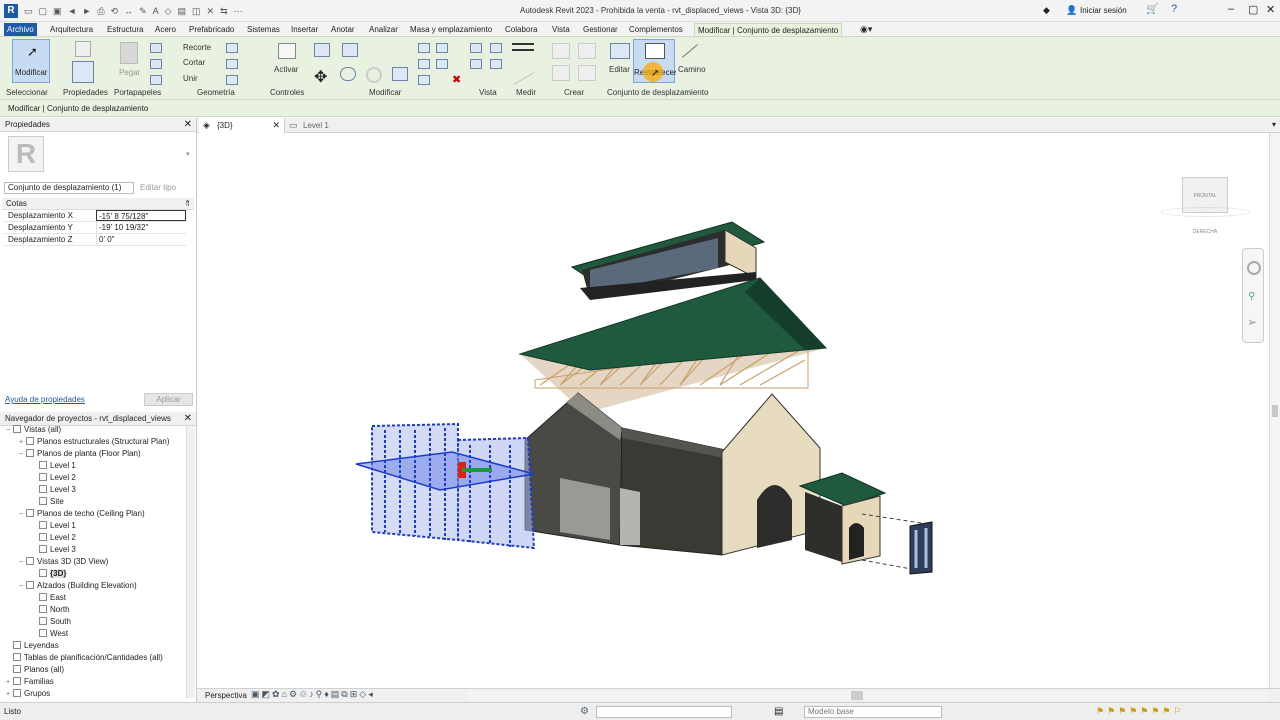 The image size is (1280, 720). What do you see at coordinates (424, 48) in the screenshot?
I see `trim-icon` at bounding box center [424, 48].